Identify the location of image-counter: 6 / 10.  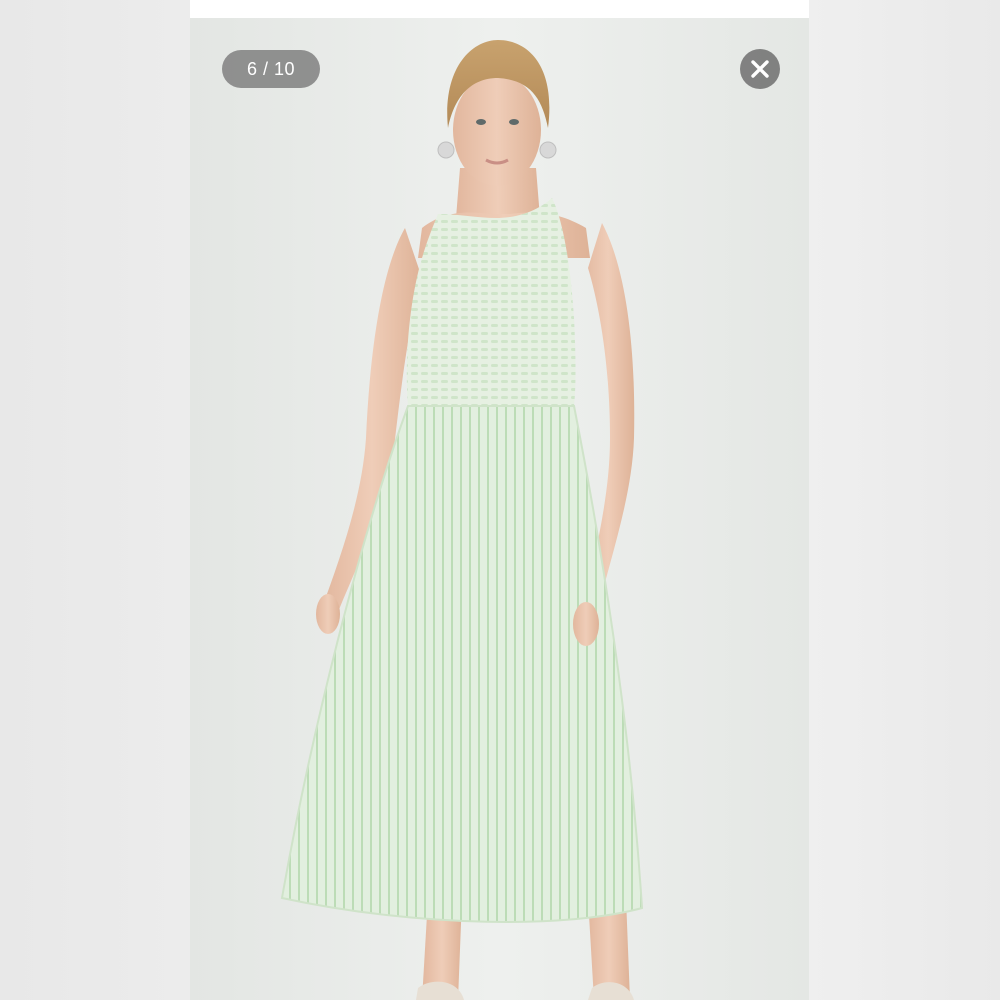
(271, 69).